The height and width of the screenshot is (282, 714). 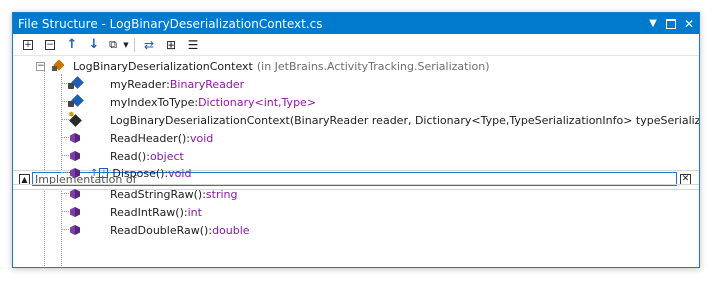 What do you see at coordinates (126, 45) in the screenshot?
I see `dropdown-icon: ▼` at bounding box center [126, 45].